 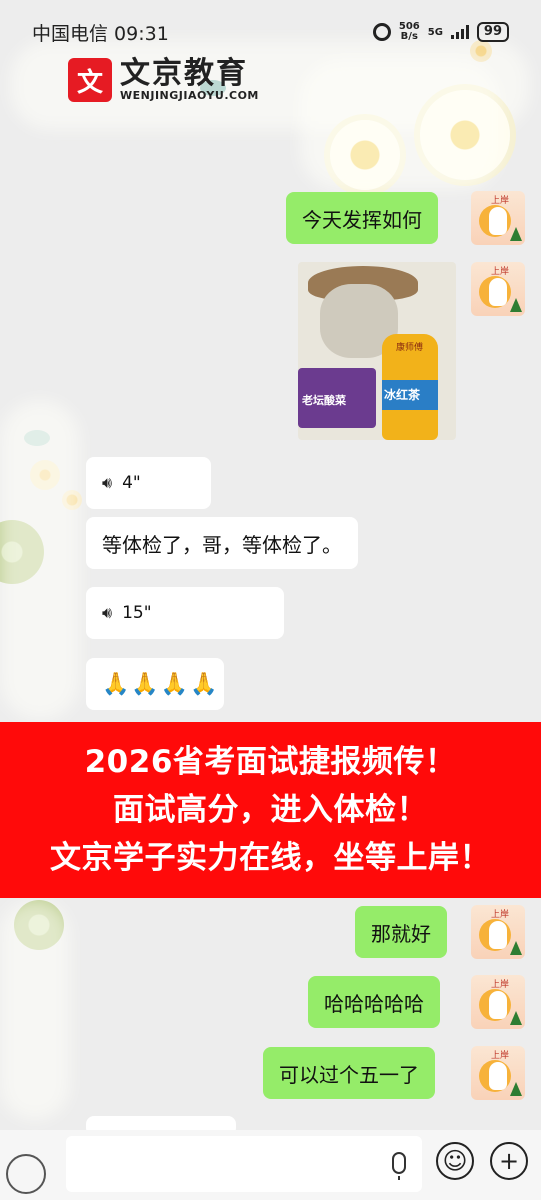 What do you see at coordinates (100, 33) in the screenshot?
I see `carrier-and-time: 中国电信 09:31` at bounding box center [100, 33].